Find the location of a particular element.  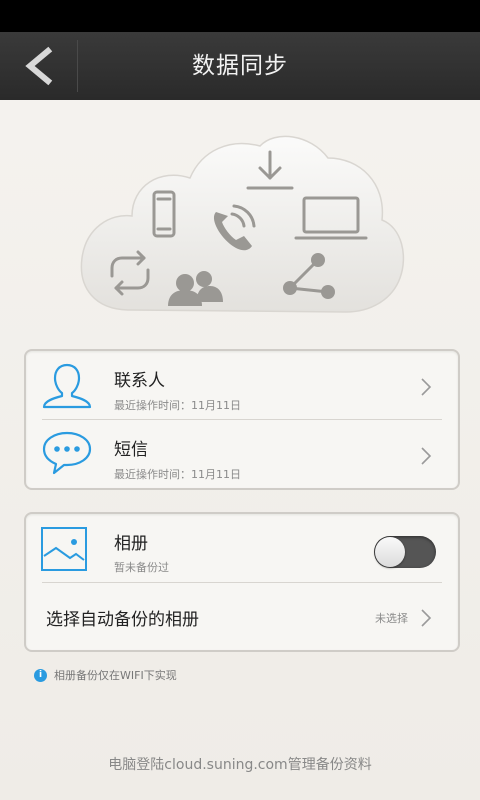

album-backup-toggle is located at coordinates (405, 552).